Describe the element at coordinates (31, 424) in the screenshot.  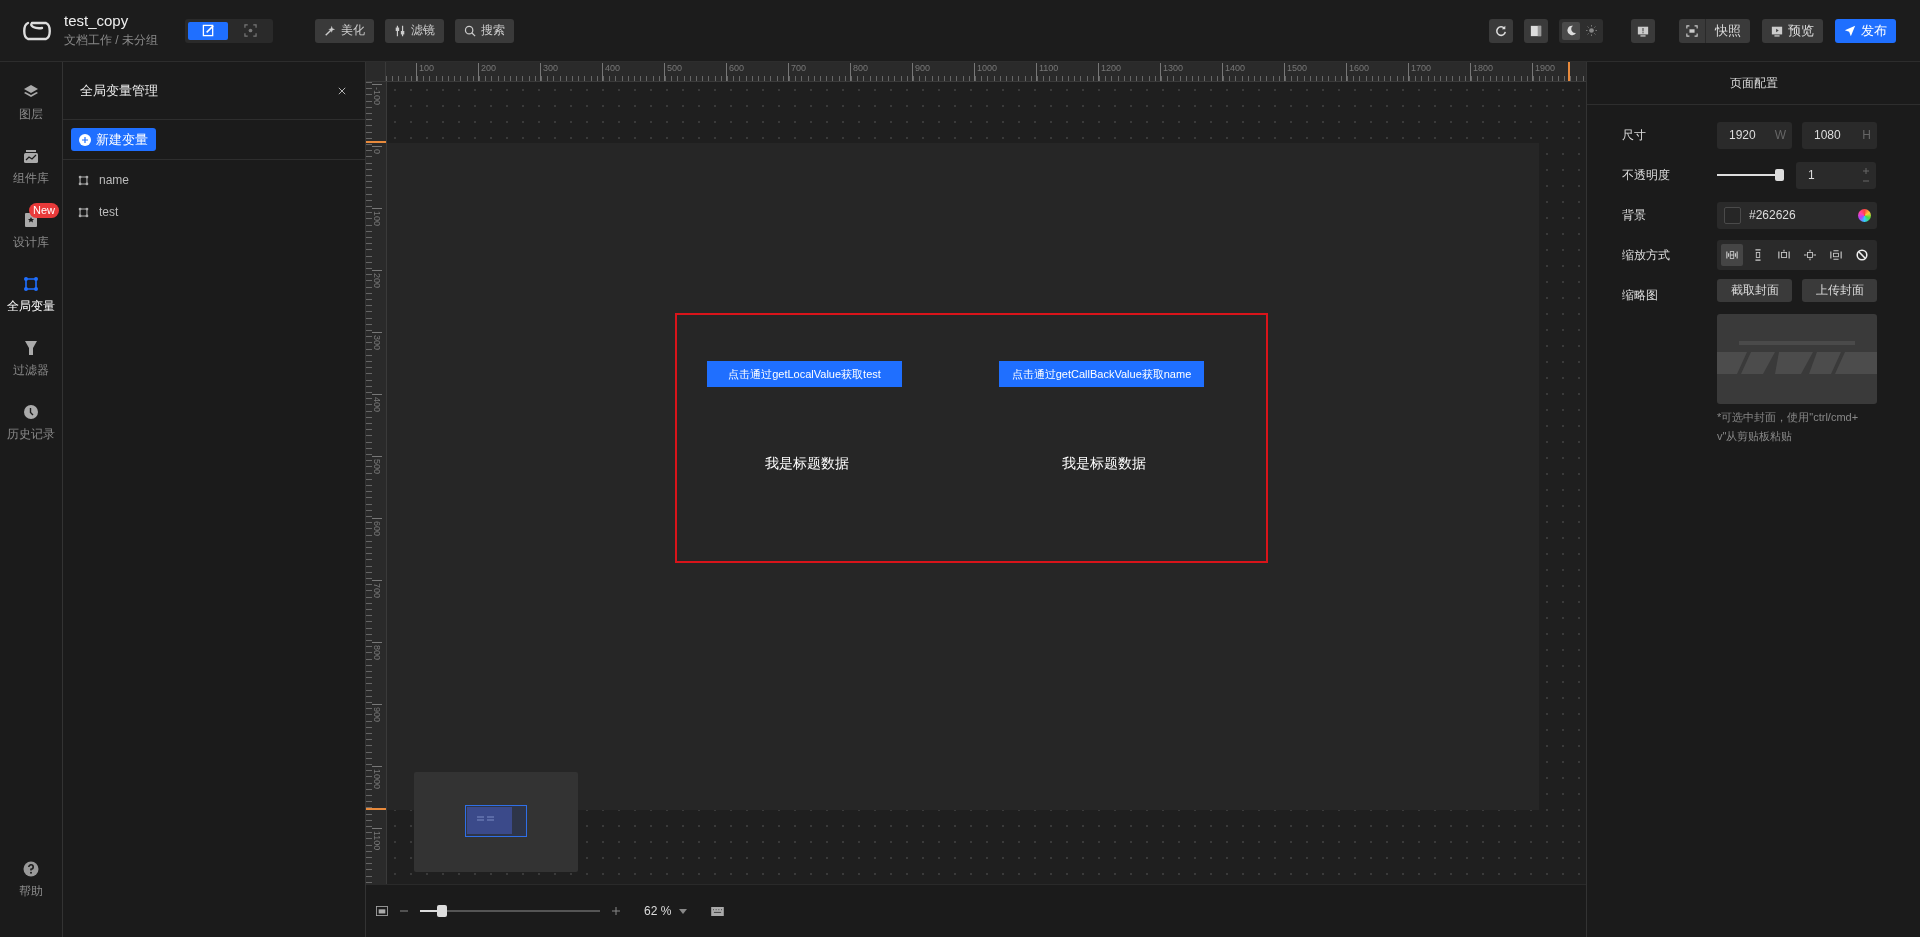
I see `sidebar-item: 历史记录` at that location.